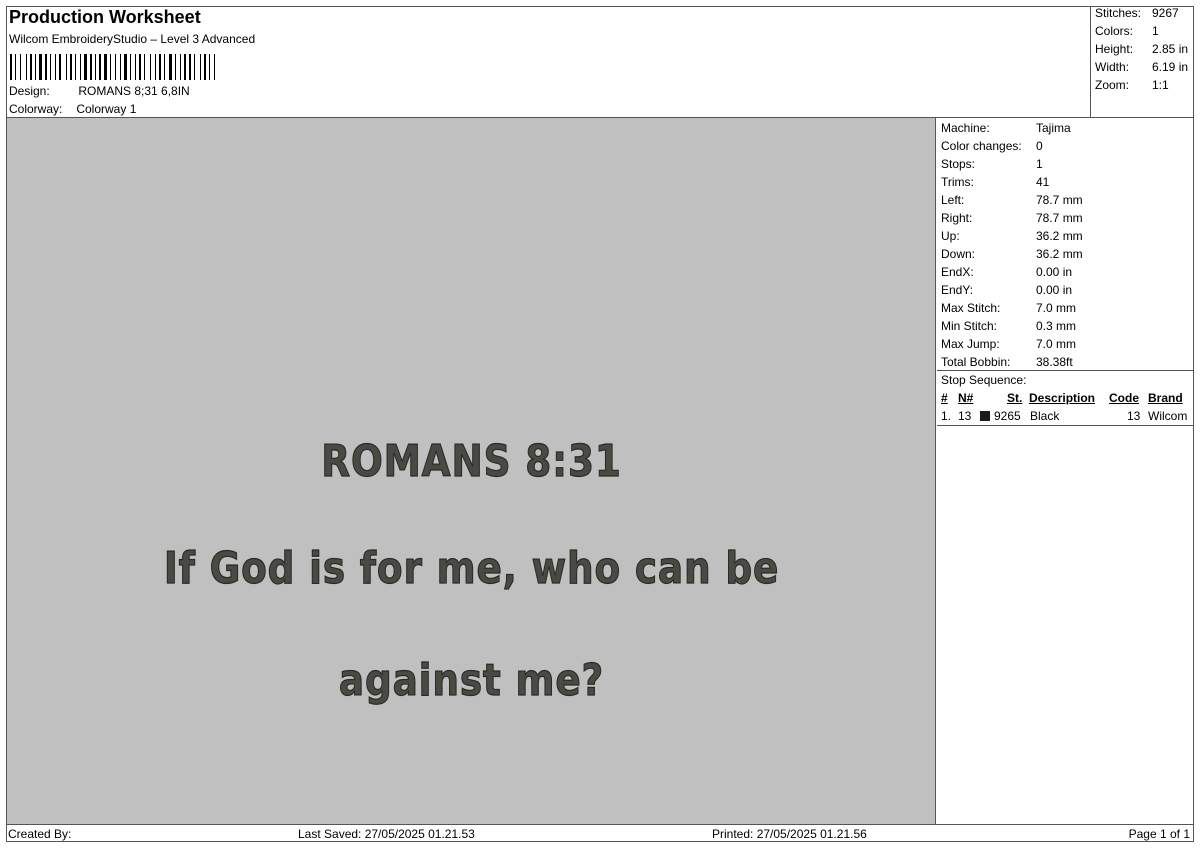 The height and width of the screenshot is (848, 1200). I want to click on machine-info-value: Tajima, so click(1053, 128).